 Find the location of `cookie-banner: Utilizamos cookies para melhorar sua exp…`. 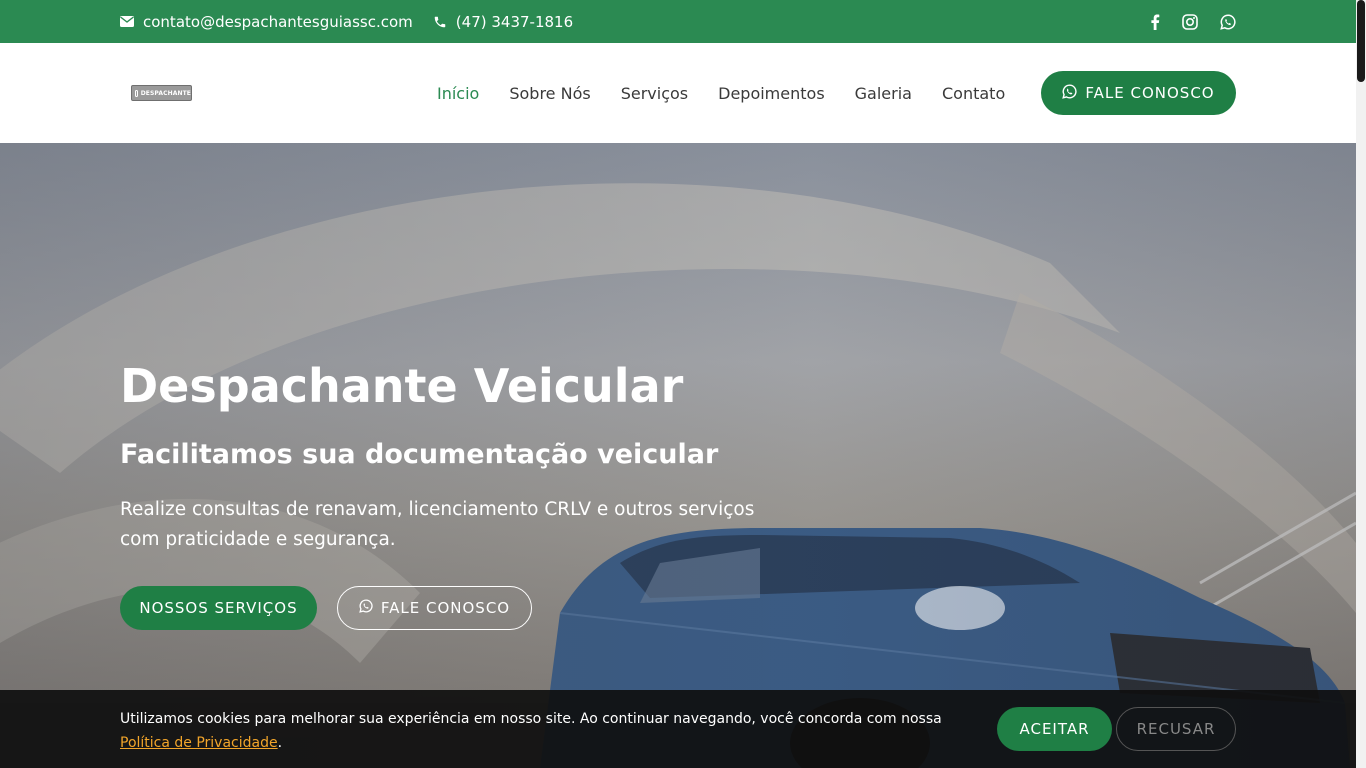

cookie-banner: Utilizamos cookies para melhorar sua exp… is located at coordinates (678, 729).